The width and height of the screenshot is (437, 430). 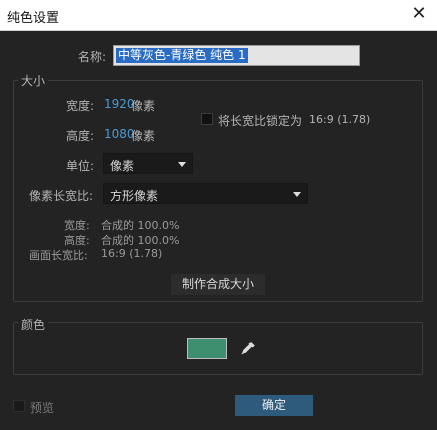 What do you see at coordinates (182, 55) in the screenshot?
I see `name-input-value: 中等灰色-青绿色 纯色 1` at bounding box center [182, 55].